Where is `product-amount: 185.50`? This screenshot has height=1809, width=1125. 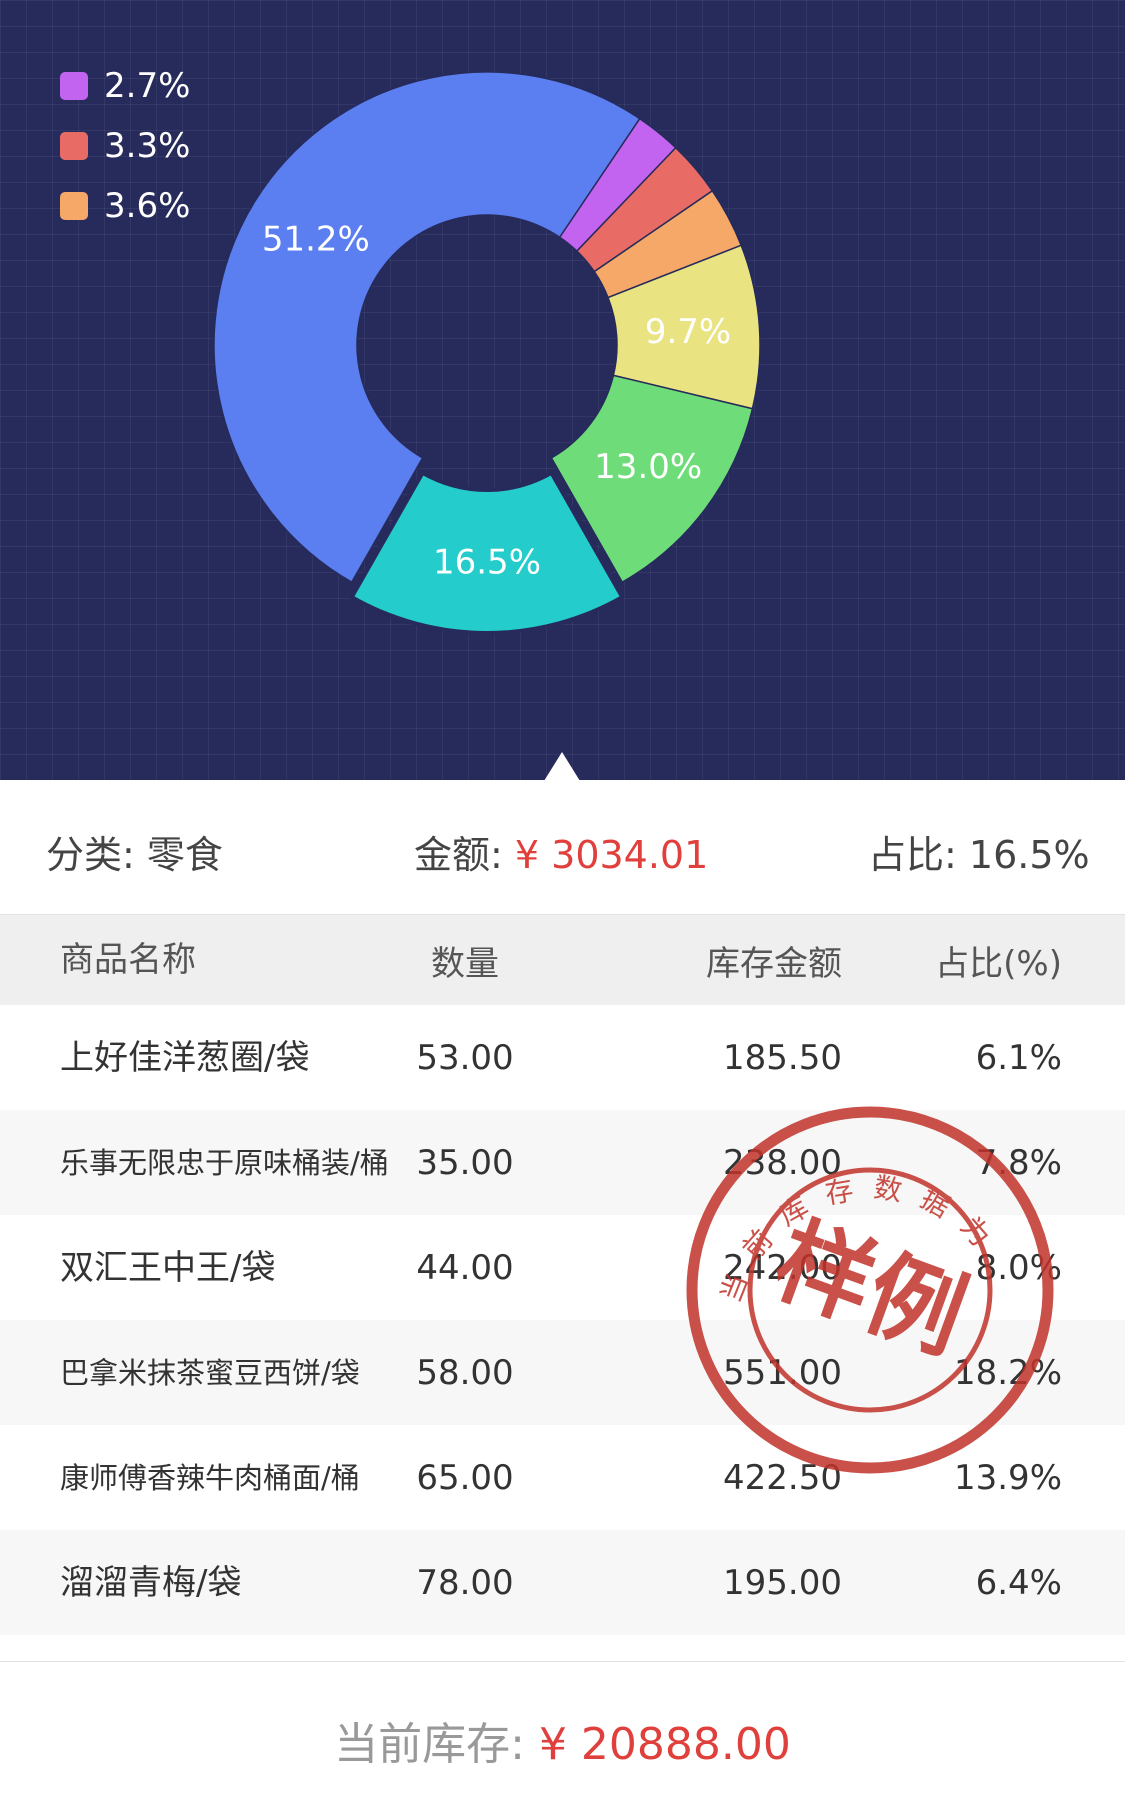
product-amount: 185.50 is located at coordinates (782, 1057).